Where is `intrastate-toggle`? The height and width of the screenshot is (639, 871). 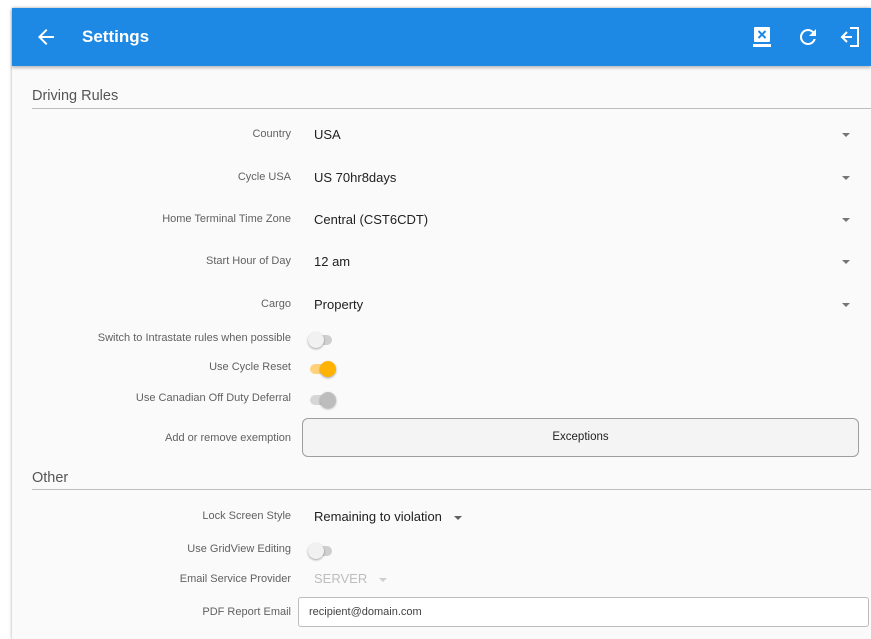 intrastate-toggle is located at coordinates (323, 340).